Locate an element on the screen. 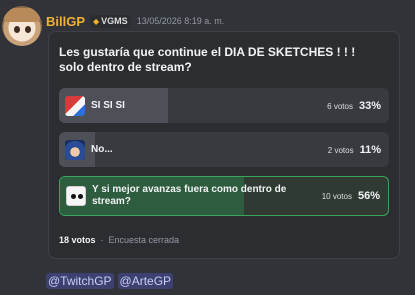 This screenshot has height=295, width=415. poll-status: Encuesta cerrada is located at coordinates (144, 240).